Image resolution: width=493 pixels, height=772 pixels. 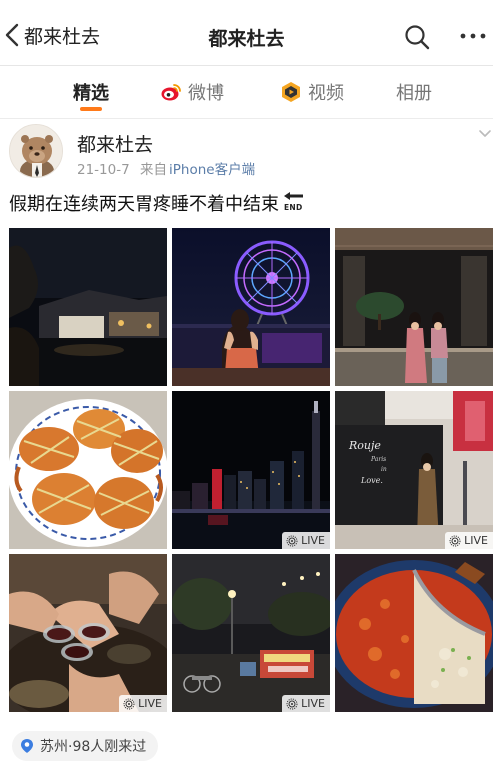 What do you see at coordinates (91, 109) in the screenshot?
I see `active-tab-indicator` at bounding box center [91, 109].